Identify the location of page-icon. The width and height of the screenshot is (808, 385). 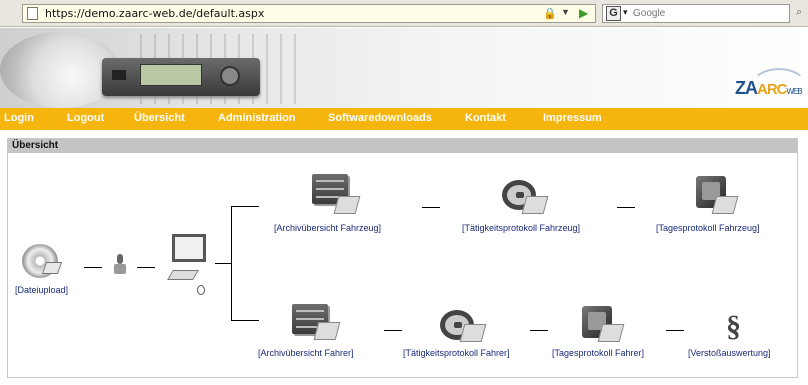
(32, 13).